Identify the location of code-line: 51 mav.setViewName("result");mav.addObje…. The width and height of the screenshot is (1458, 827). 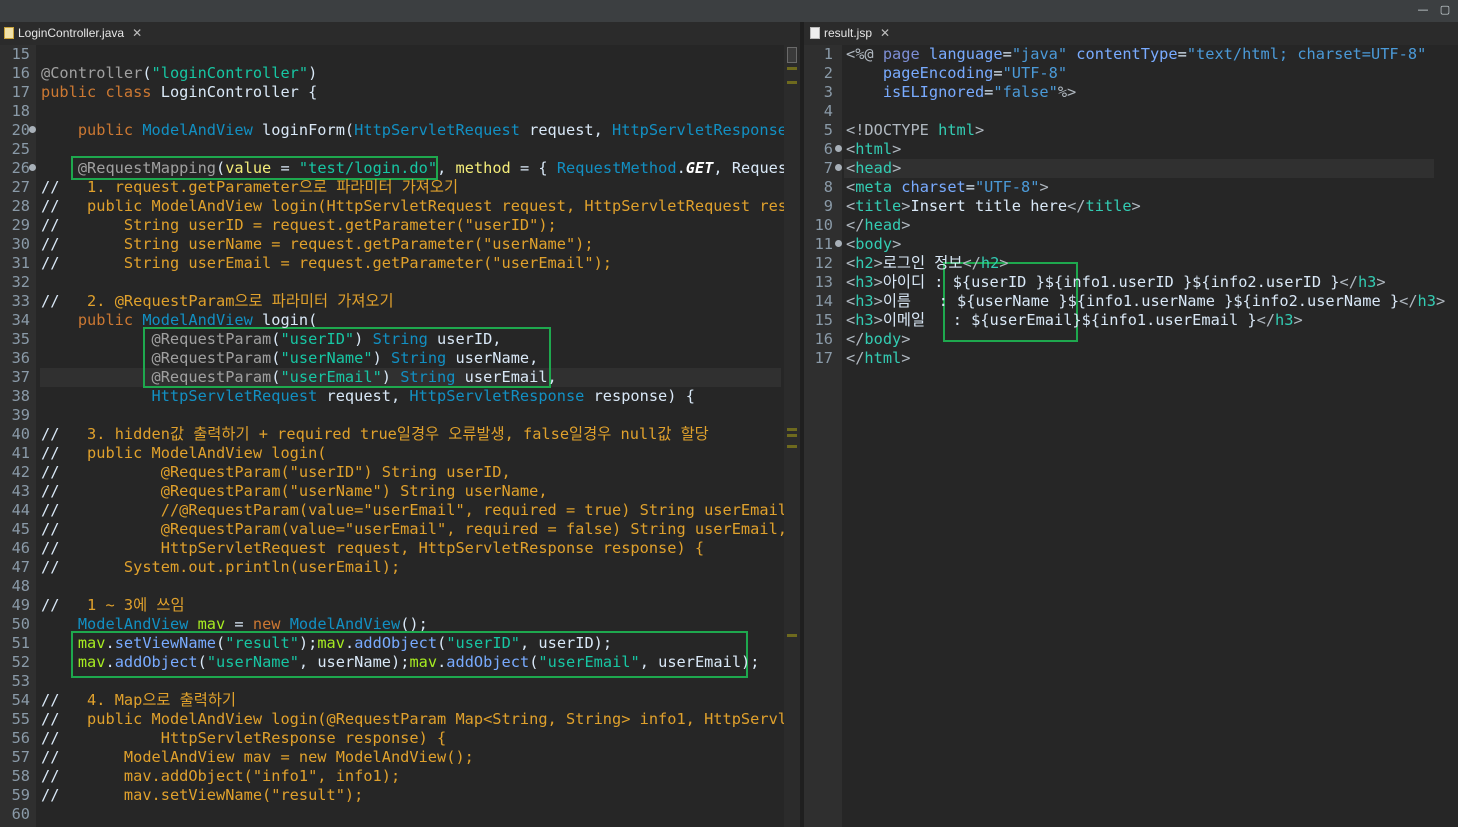
(392, 643).